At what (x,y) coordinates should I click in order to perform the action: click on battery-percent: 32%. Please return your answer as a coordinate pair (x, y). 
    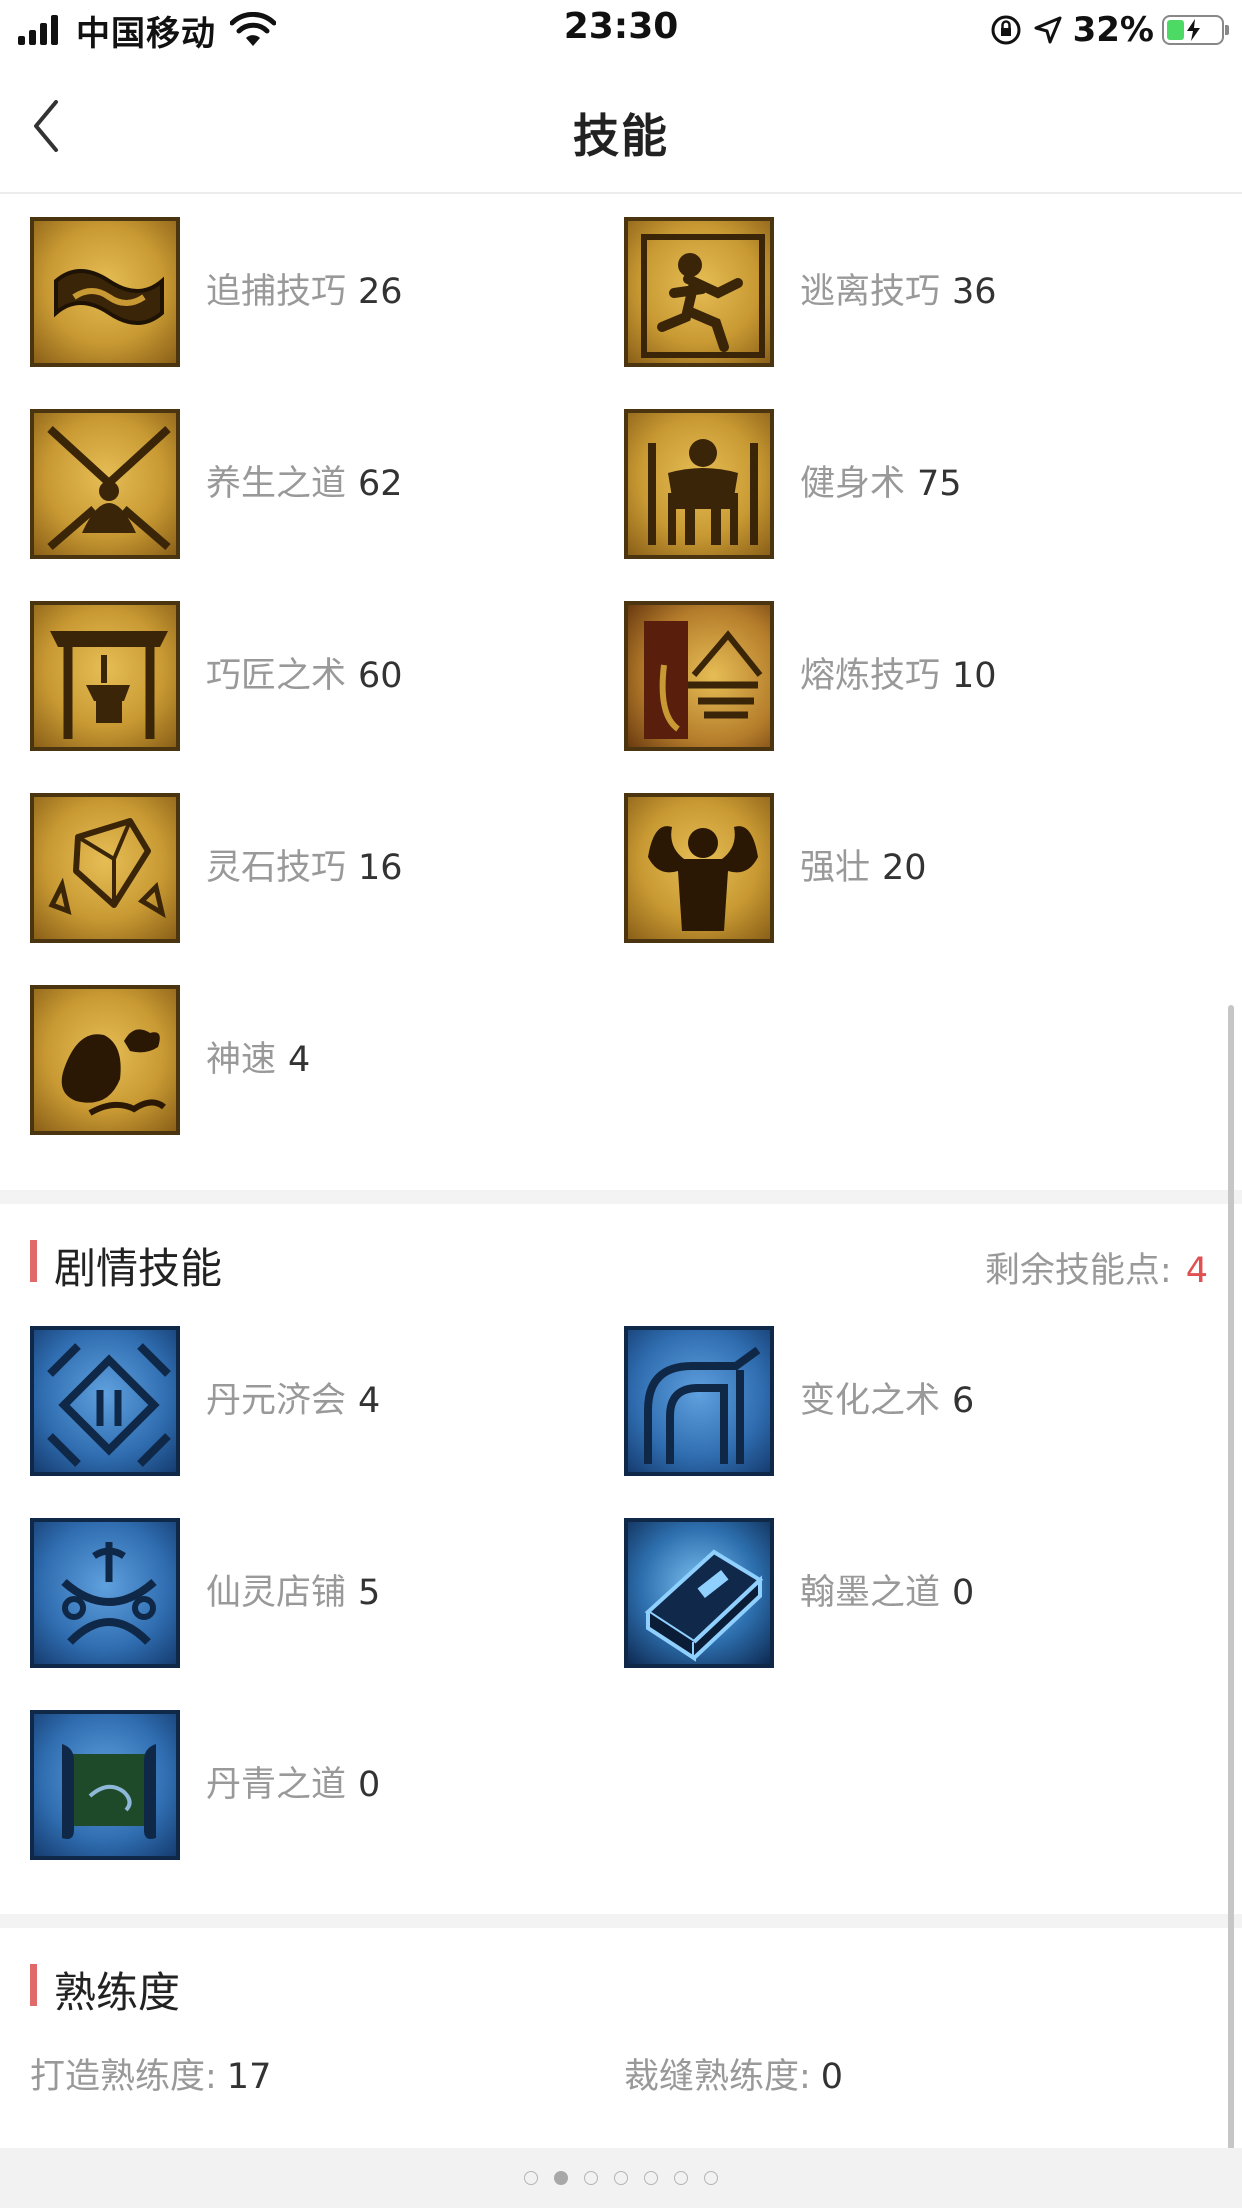
    Looking at the image, I should click on (1113, 30).